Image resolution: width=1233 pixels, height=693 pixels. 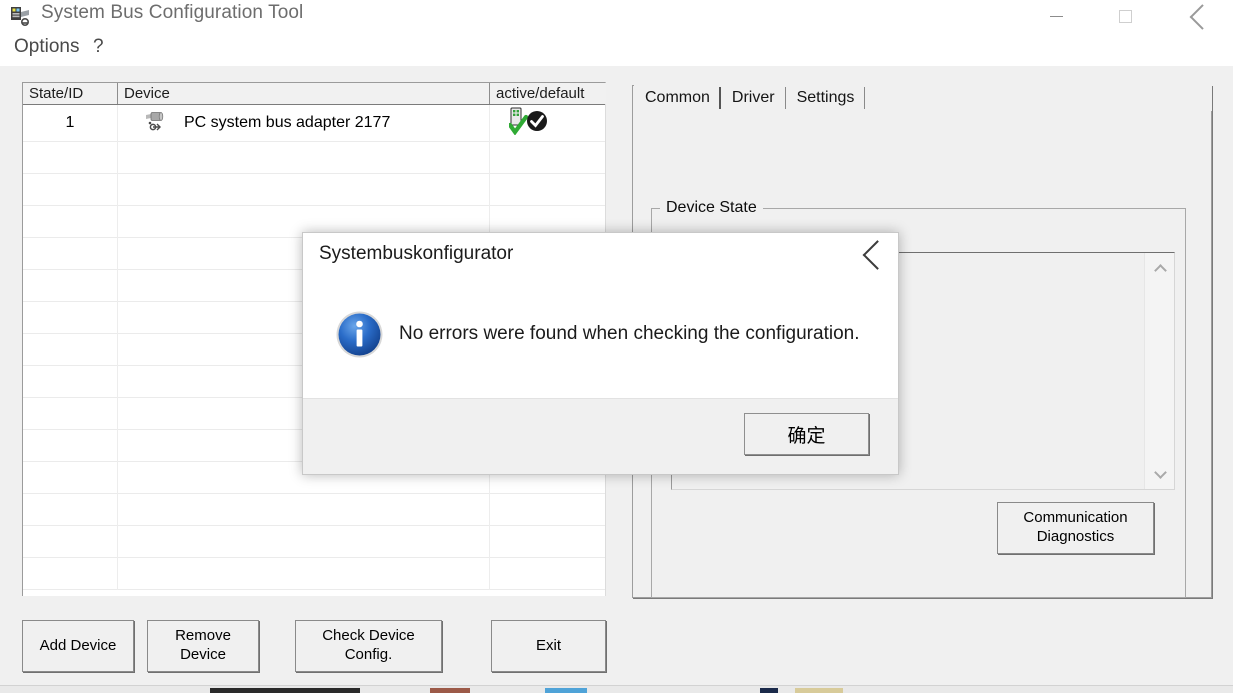 I want to click on cell-device: PC system bus adapter 2177, so click(x=303, y=123).